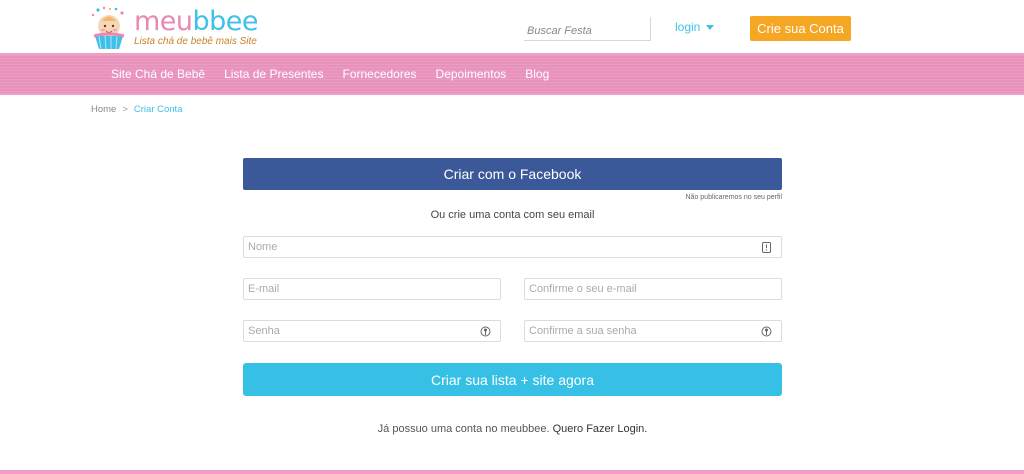 The width and height of the screenshot is (1024, 474). Describe the element at coordinates (512, 472) in the screenshot. I see `footer-line` at that location.